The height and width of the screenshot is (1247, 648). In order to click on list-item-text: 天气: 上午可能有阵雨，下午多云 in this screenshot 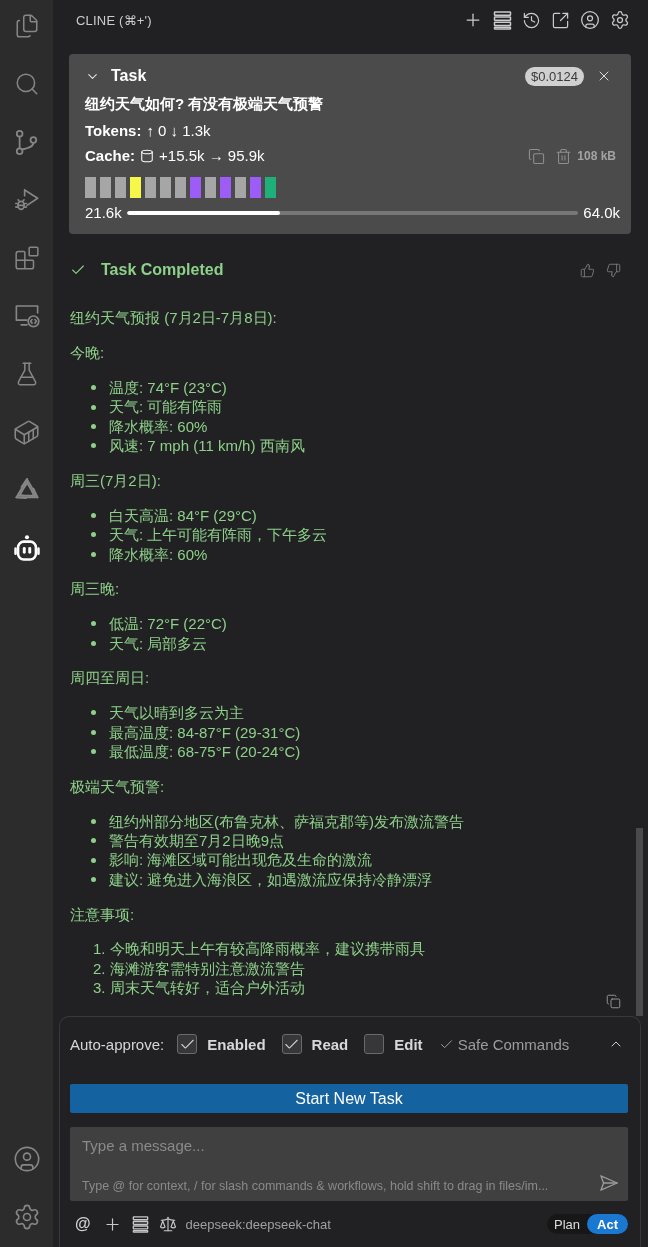, I will do `click(218, 535)`.